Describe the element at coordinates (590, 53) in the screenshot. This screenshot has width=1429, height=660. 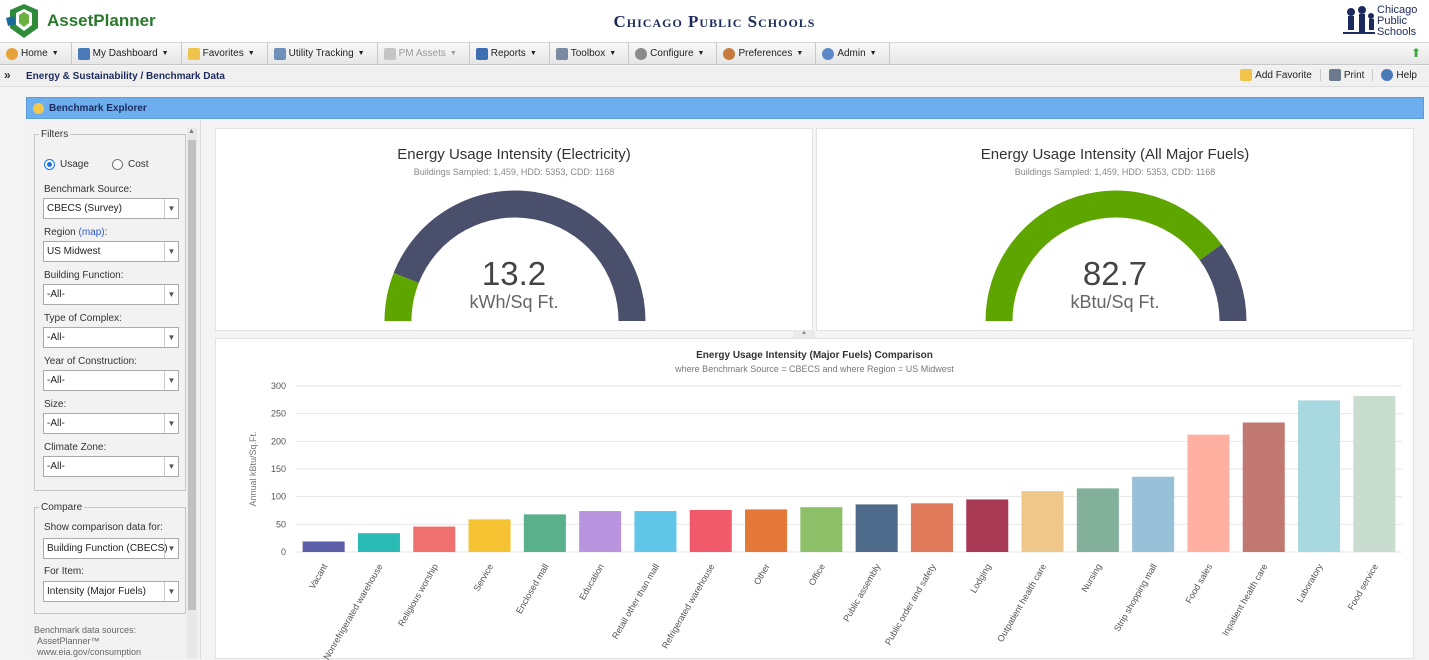
I see `menu-toolbox: Toolbox ▼` at that location.